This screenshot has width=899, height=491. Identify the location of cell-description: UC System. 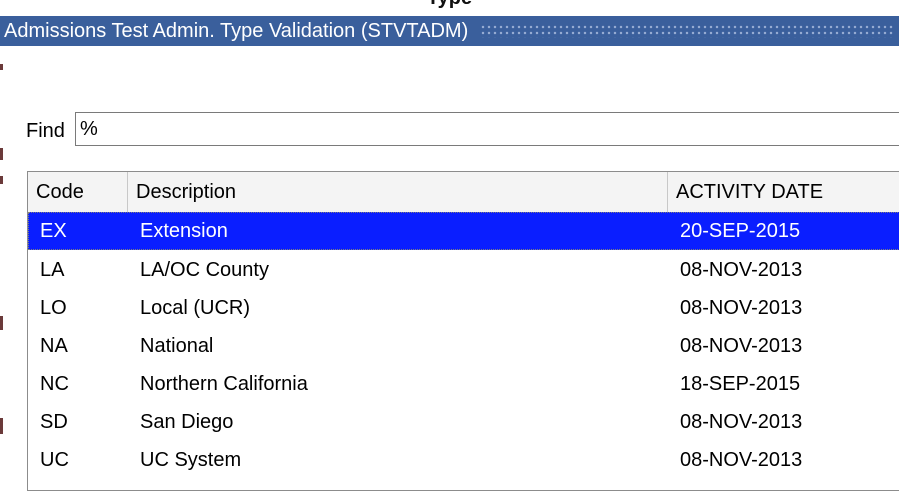
(191, 460).